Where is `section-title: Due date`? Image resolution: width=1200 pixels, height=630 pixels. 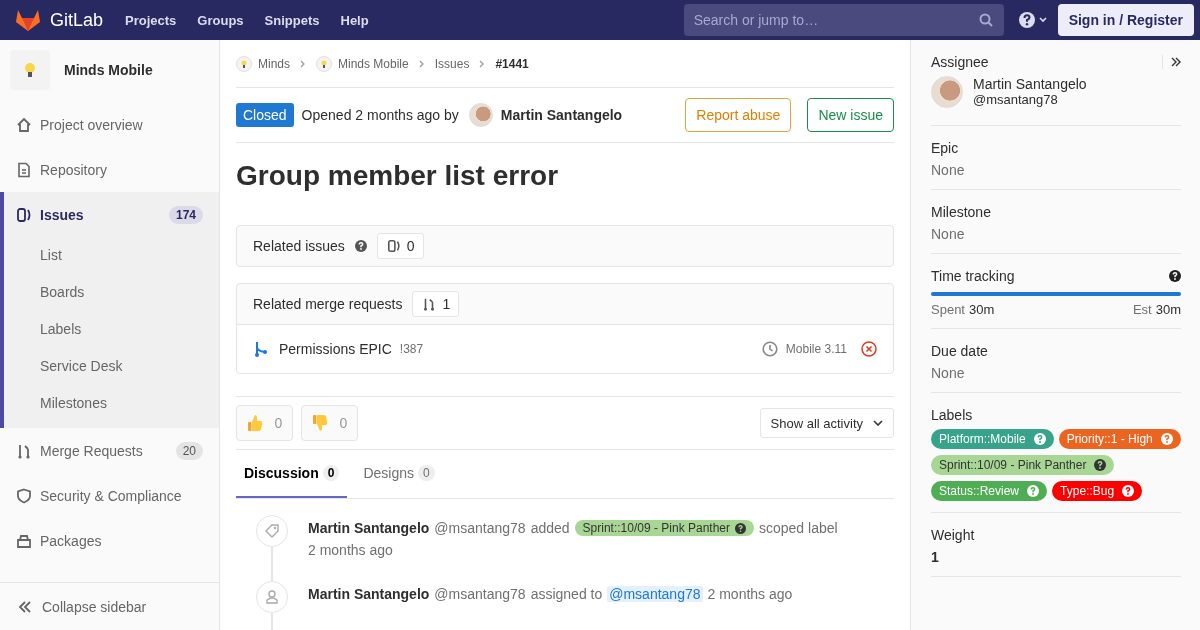 section-title: Due date is located at coordinates (960, 351).